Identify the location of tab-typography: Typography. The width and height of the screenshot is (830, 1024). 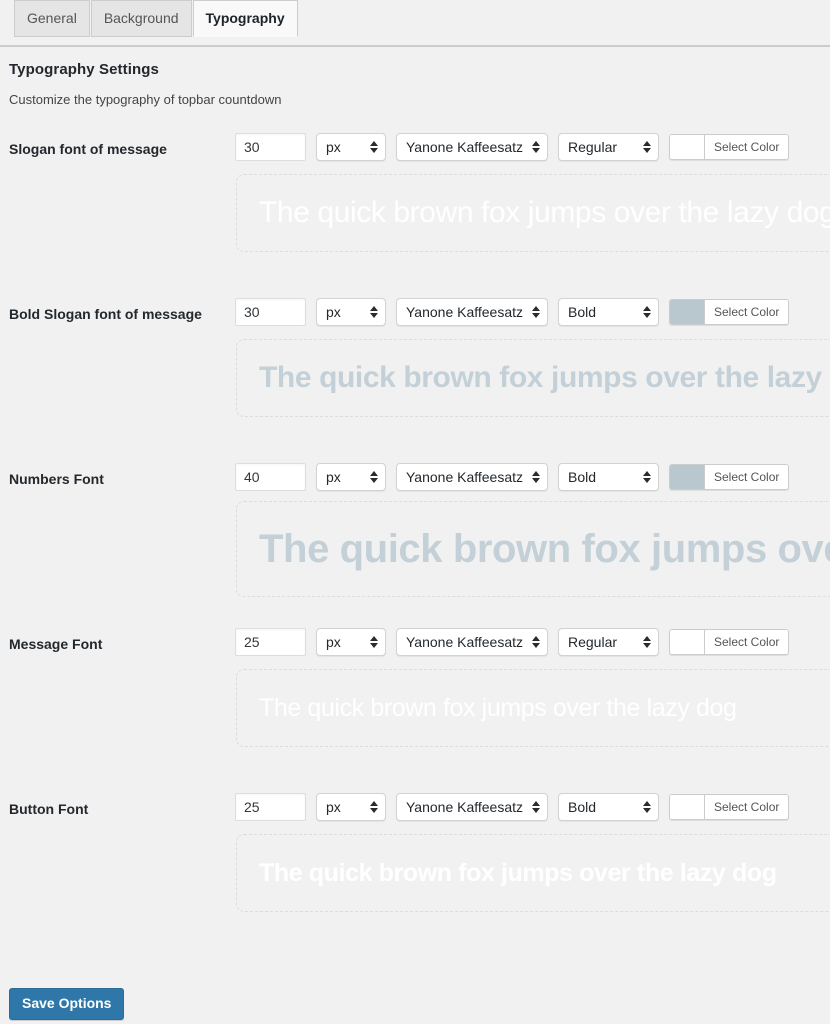
(245, 18).